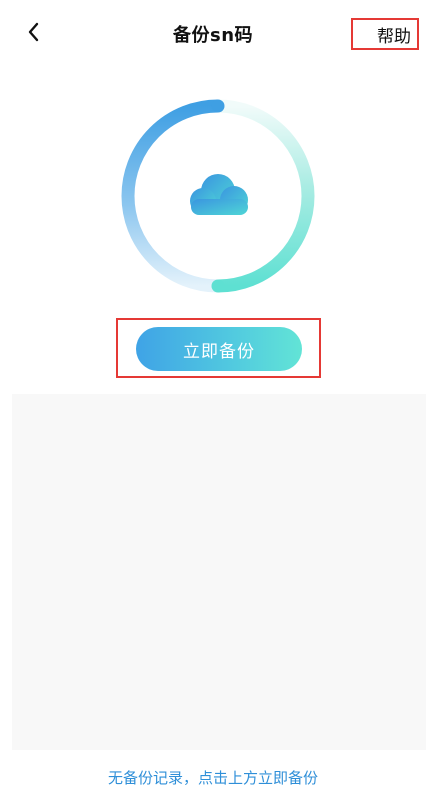 The width and height of the screenshot is (426, 798). I want to click on backup-button-highlight: 立即备份, so click(218, 348).